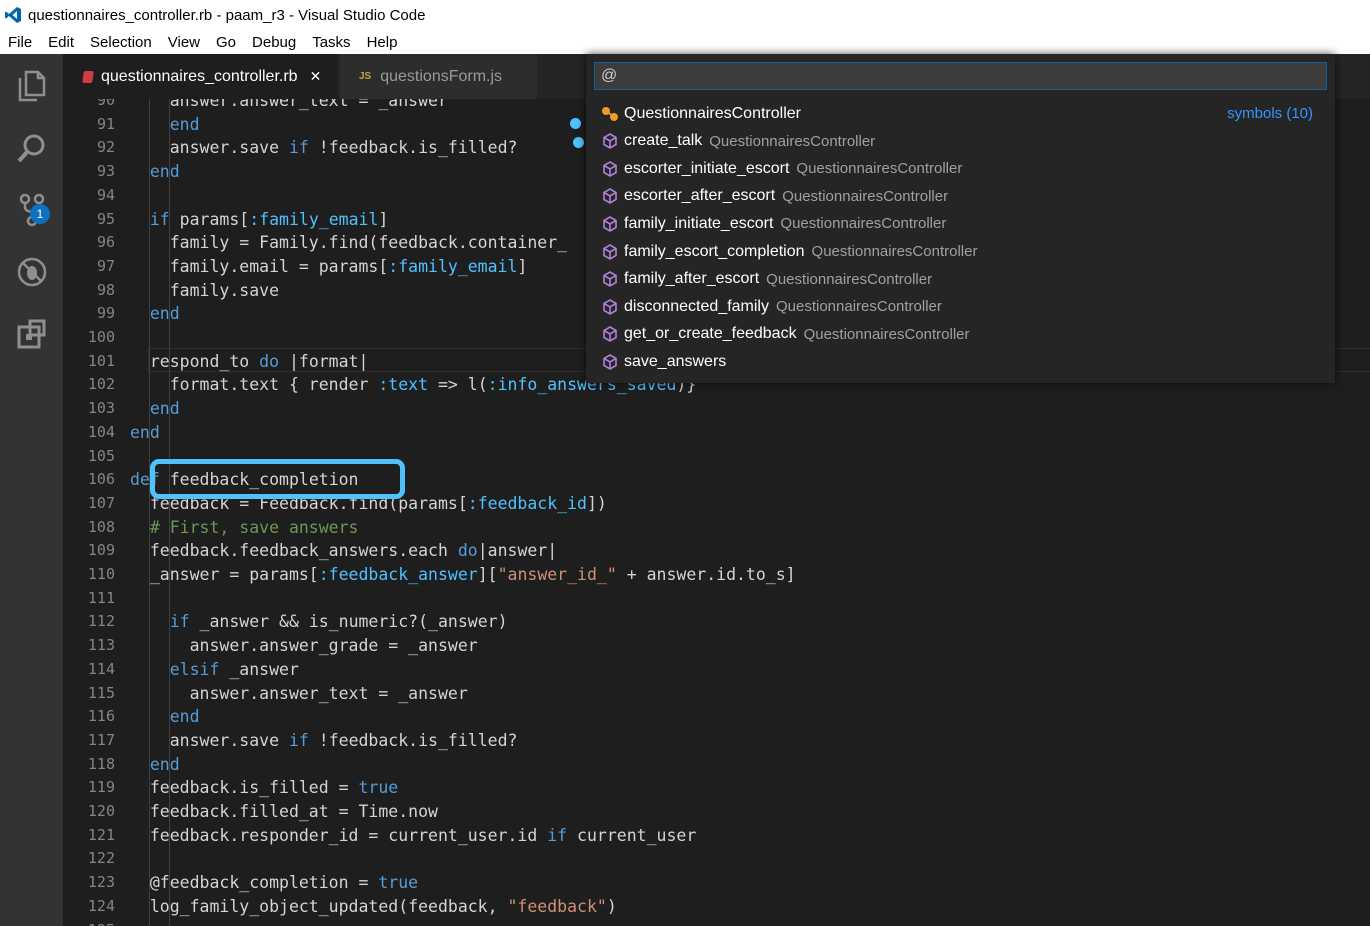  What do you see at coordinates (339, 835) in the screenshot?
I see `code-token: feedback.responder_id = current_user.id` at bounding box center [339, 835].